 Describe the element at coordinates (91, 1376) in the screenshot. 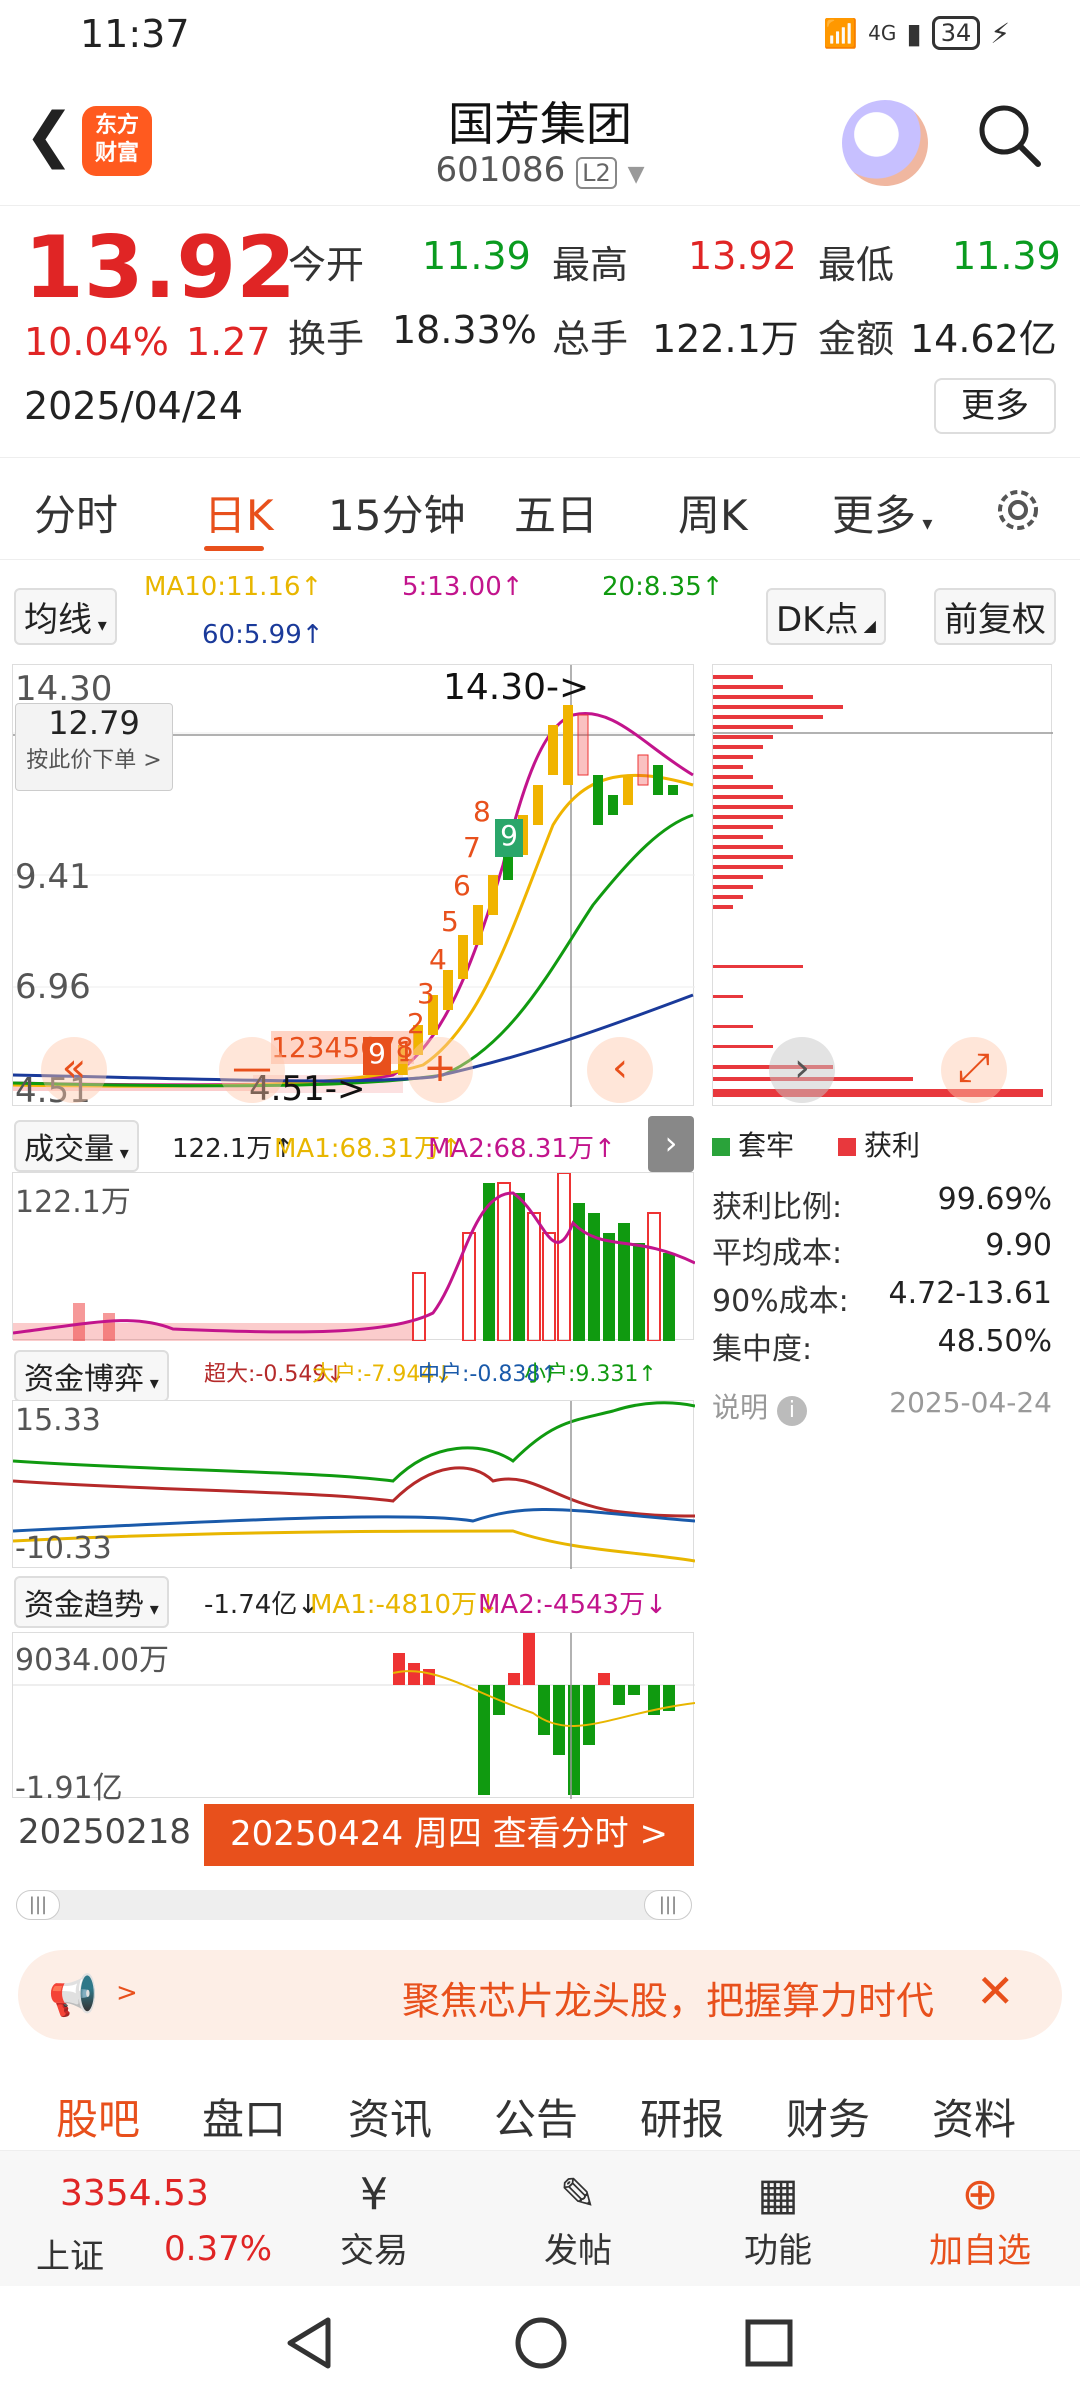

I see `capital-select: 资金博弈 ▾` at that location.